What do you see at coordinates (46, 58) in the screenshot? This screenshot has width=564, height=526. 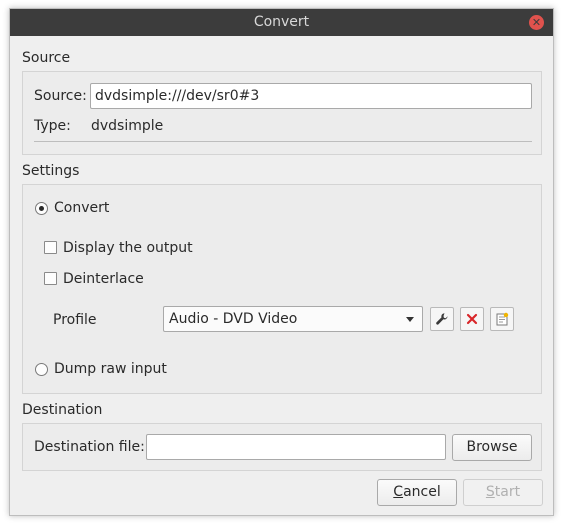 I see `source-heading: Source` at bounding box center [46, 58].